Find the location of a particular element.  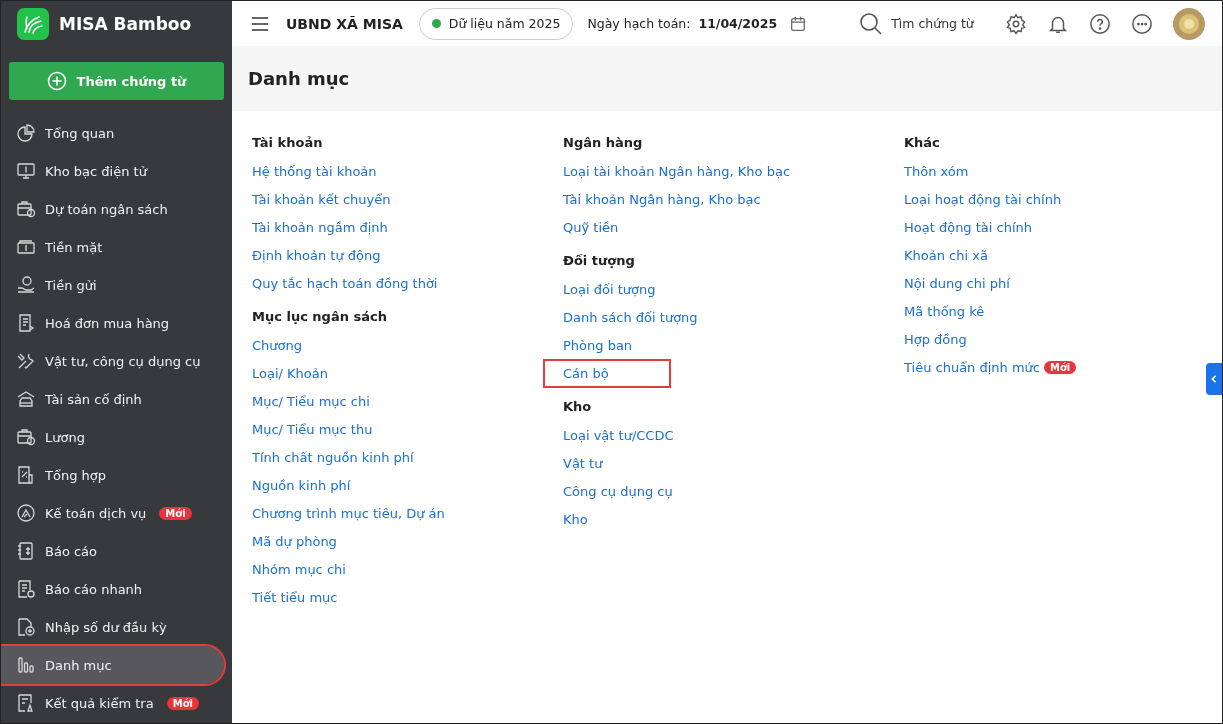

sidebar-item: Báo cáo nhanh is located at coordinates (112, 589).